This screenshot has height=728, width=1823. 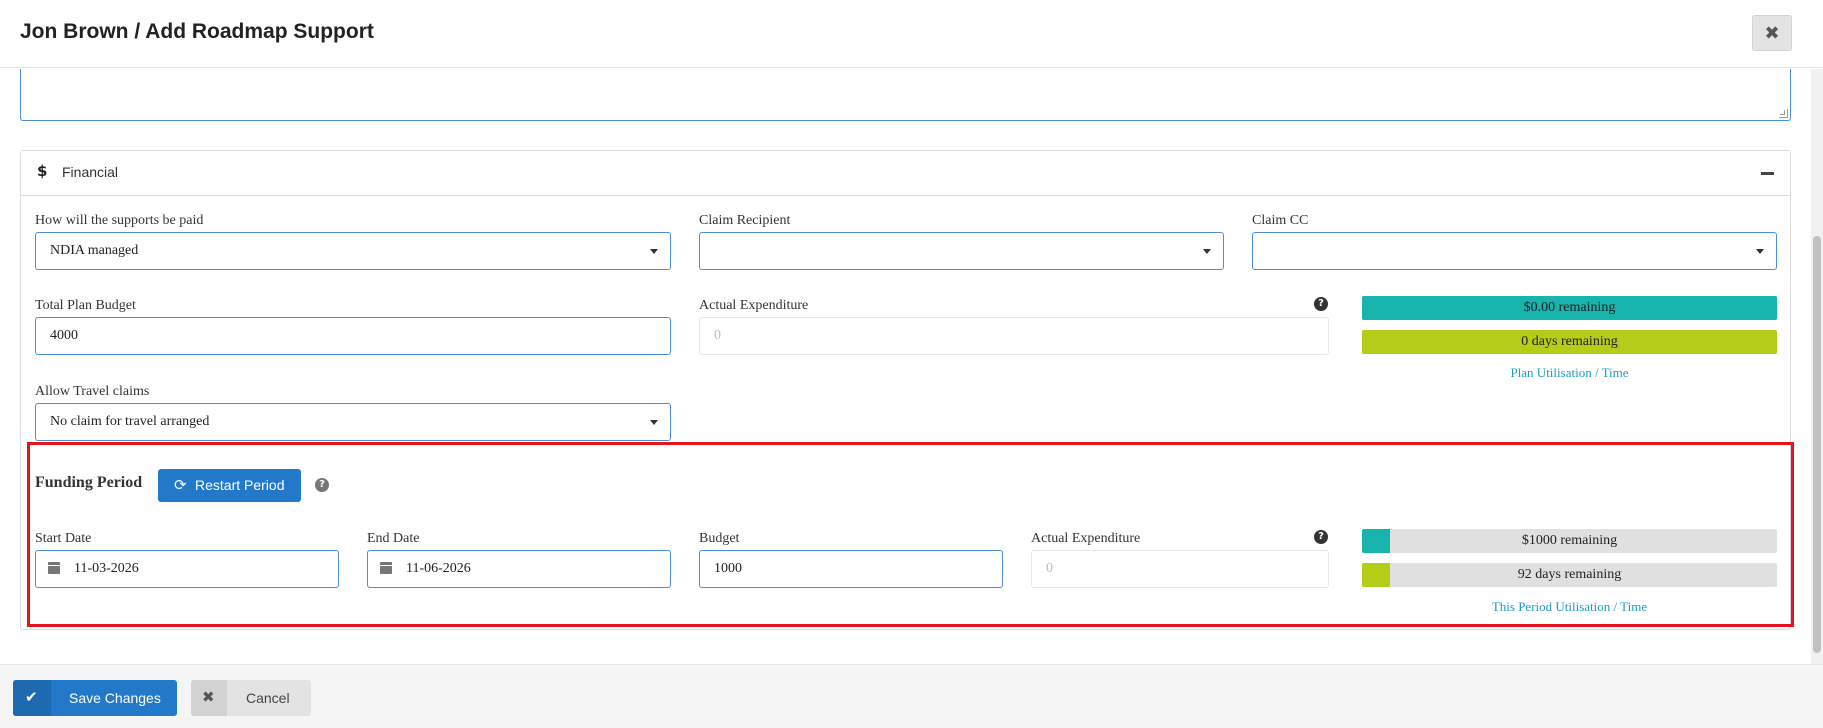 What do you see at coordinates (85, 305) in the screenshot?
I see `total-budget-label: Total Plan Budget` at bounding box center [85, 305].